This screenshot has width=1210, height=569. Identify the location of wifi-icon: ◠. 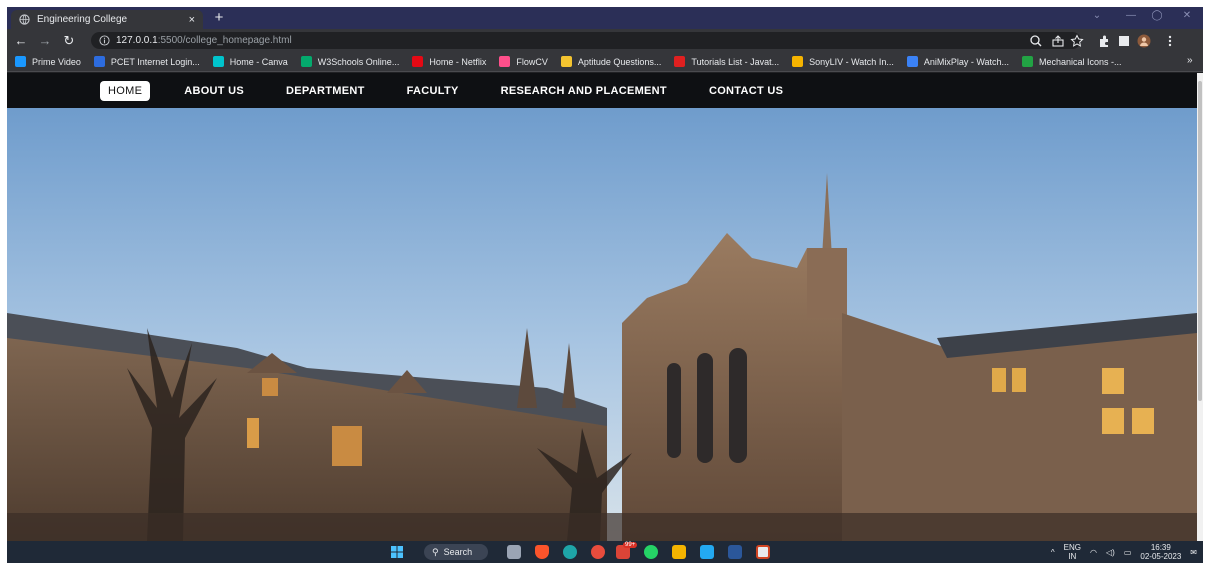
(1093, 552).